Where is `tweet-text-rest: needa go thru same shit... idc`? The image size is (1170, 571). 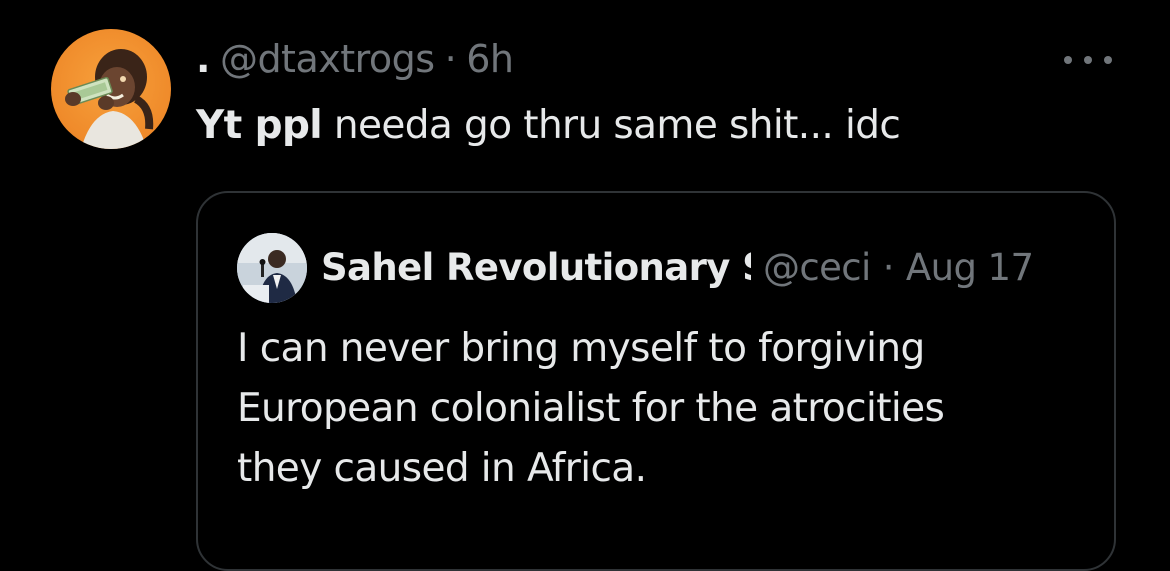
tweet-text-rest: needa go thru same shit... idc is located at coordinates (611, 125).